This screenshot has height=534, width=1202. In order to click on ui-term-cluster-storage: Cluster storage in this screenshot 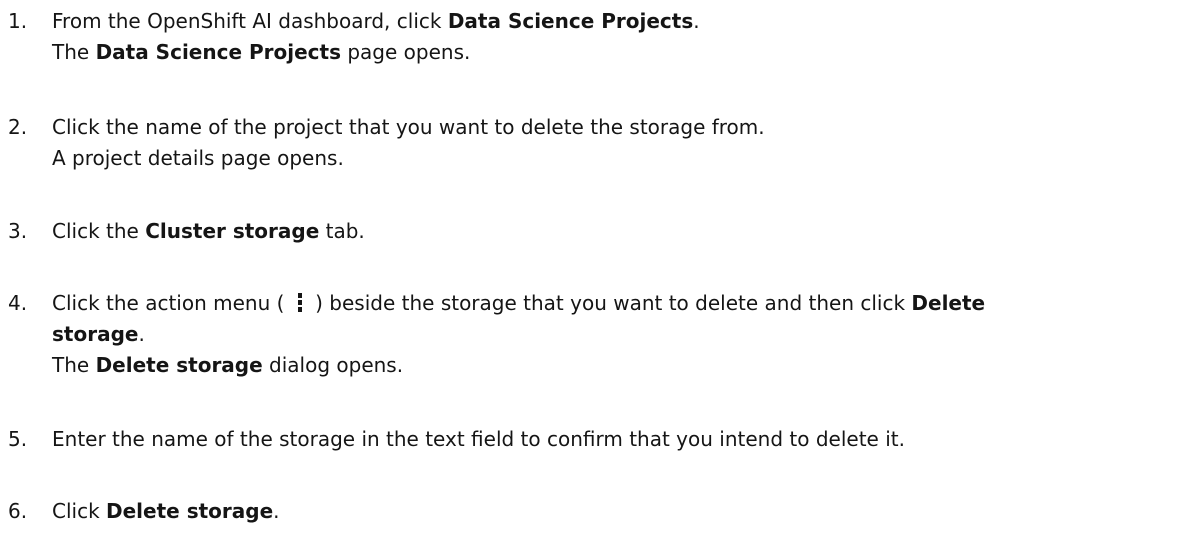, I will do `click(232, 231)`.